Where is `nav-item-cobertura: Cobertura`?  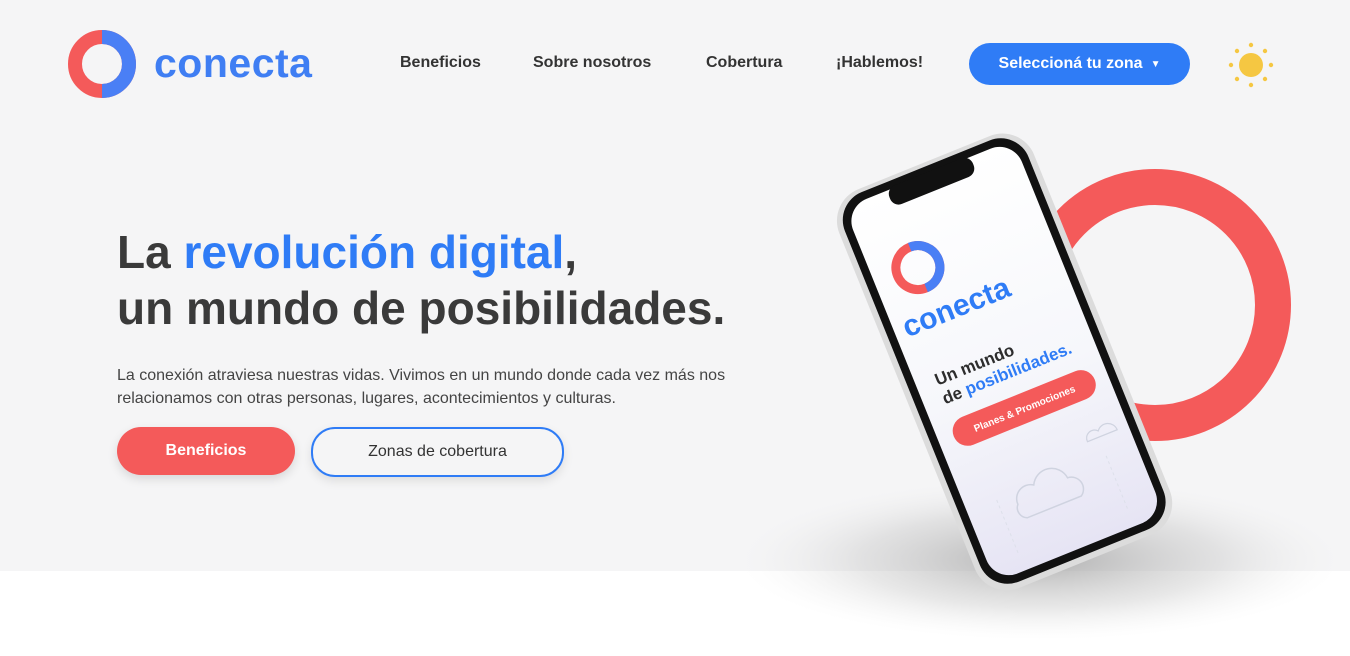 nav-item-cobertura: Cobertura is located at coordinates (744, 63).